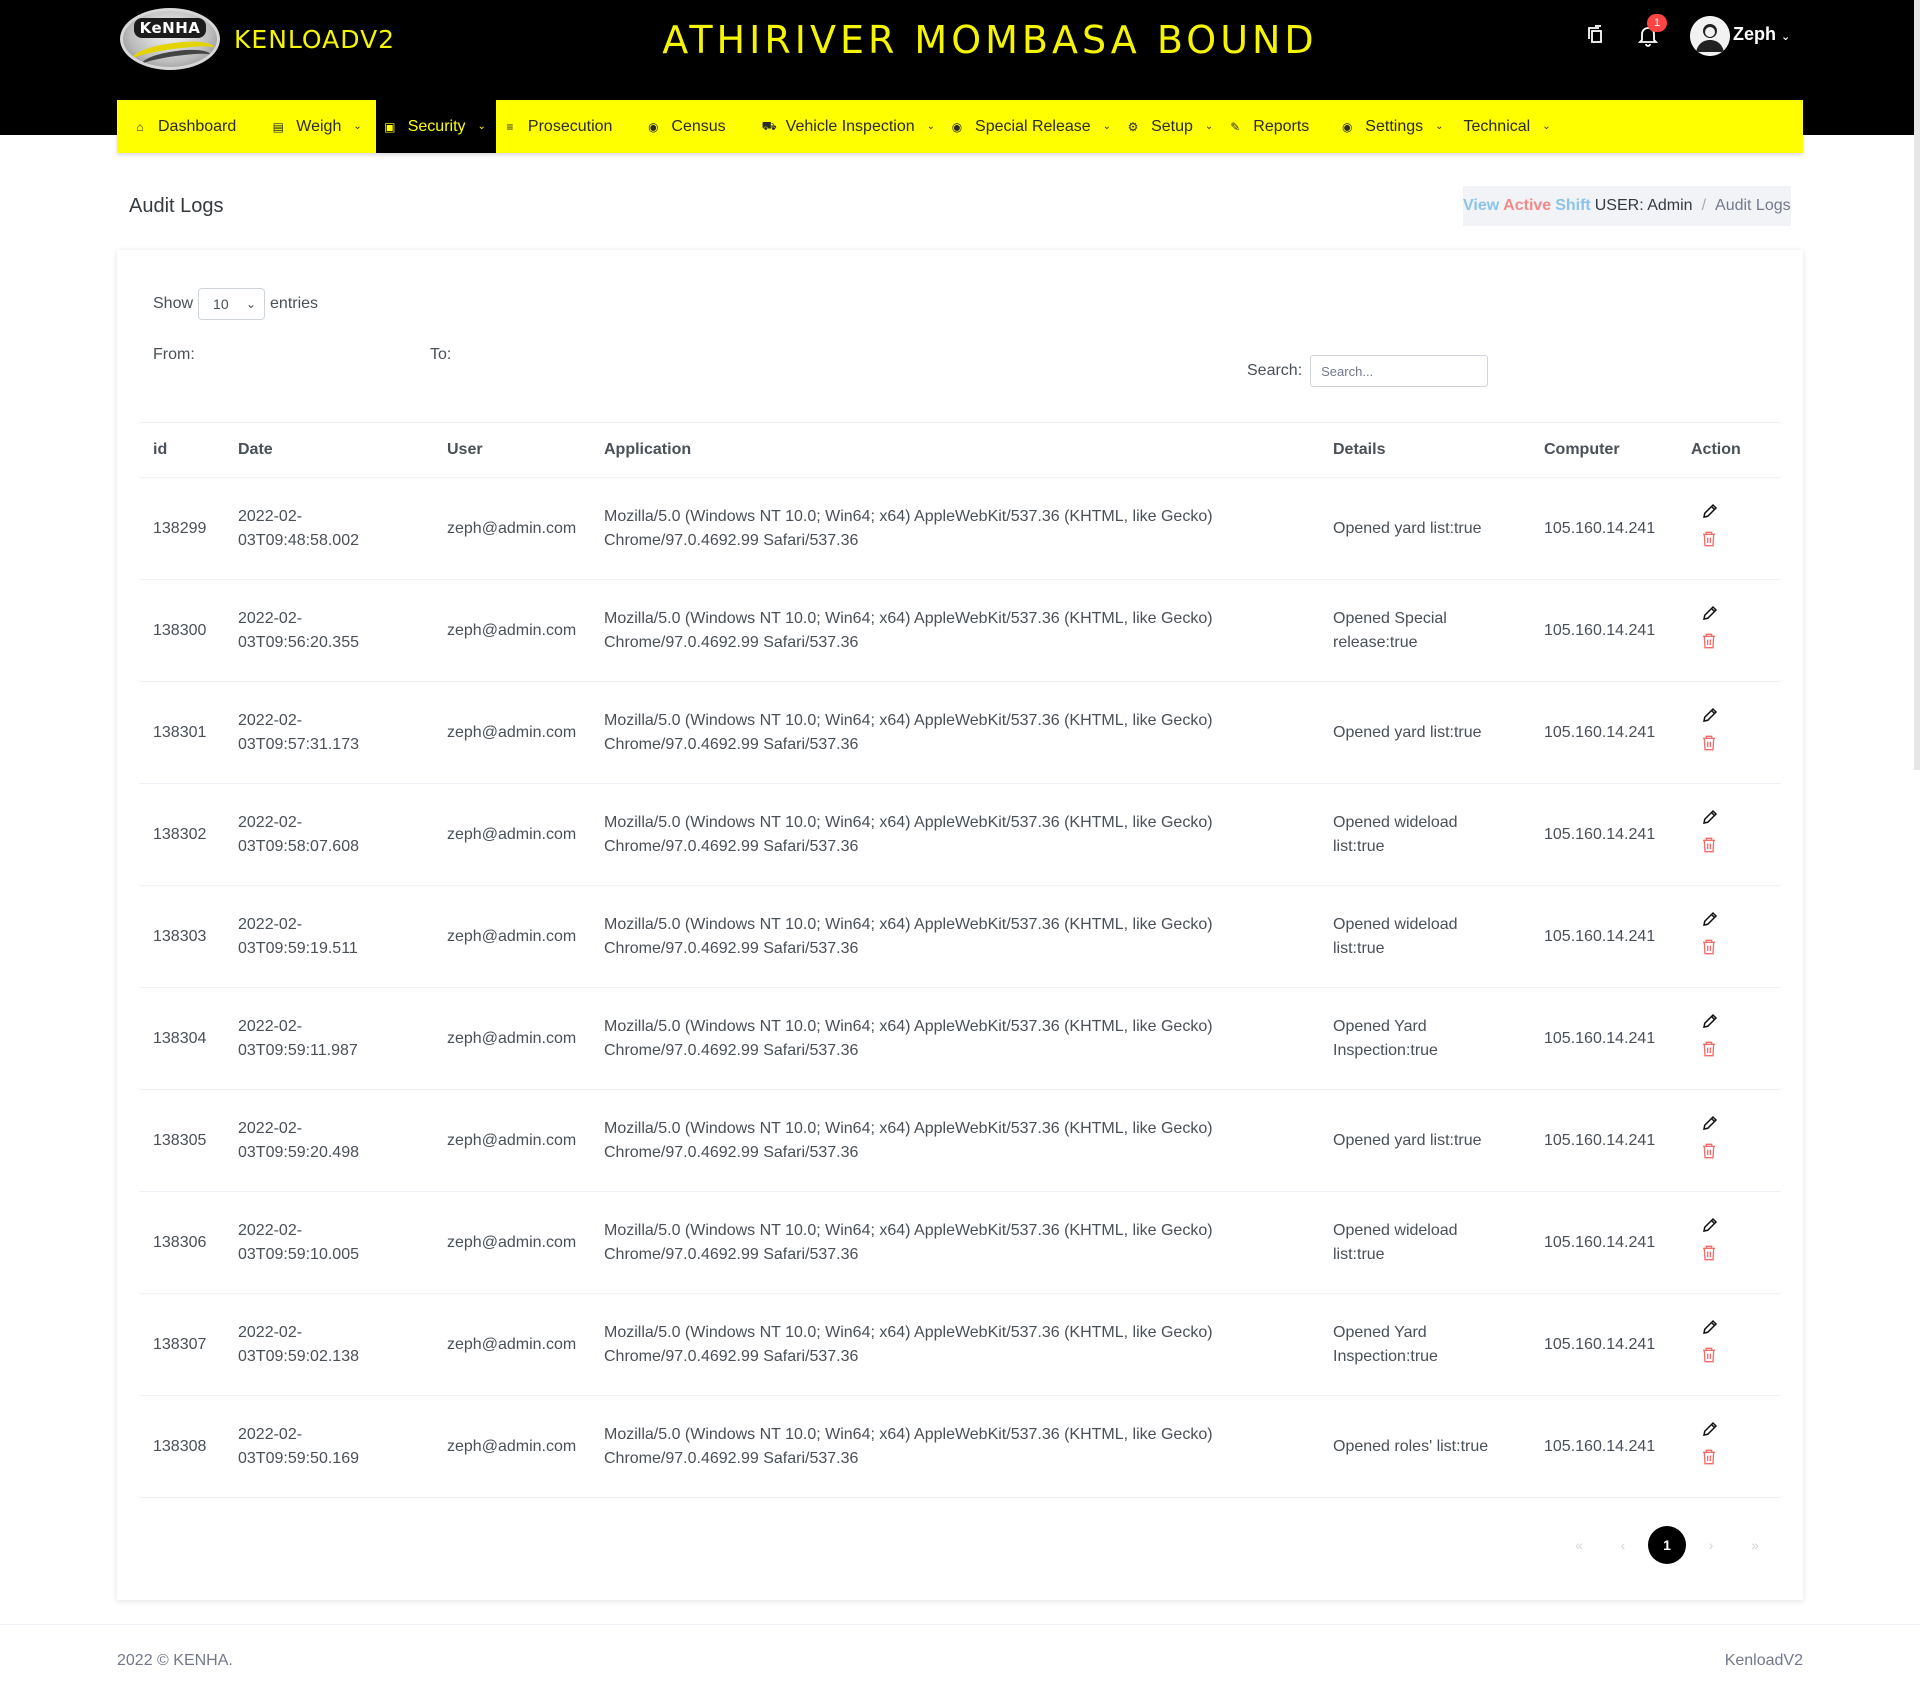 This screenshot has width=1920, height=1691. Describe the element at coordinates (181, 1038) in the screenshot. I see `cell-id: 138304` at that location.